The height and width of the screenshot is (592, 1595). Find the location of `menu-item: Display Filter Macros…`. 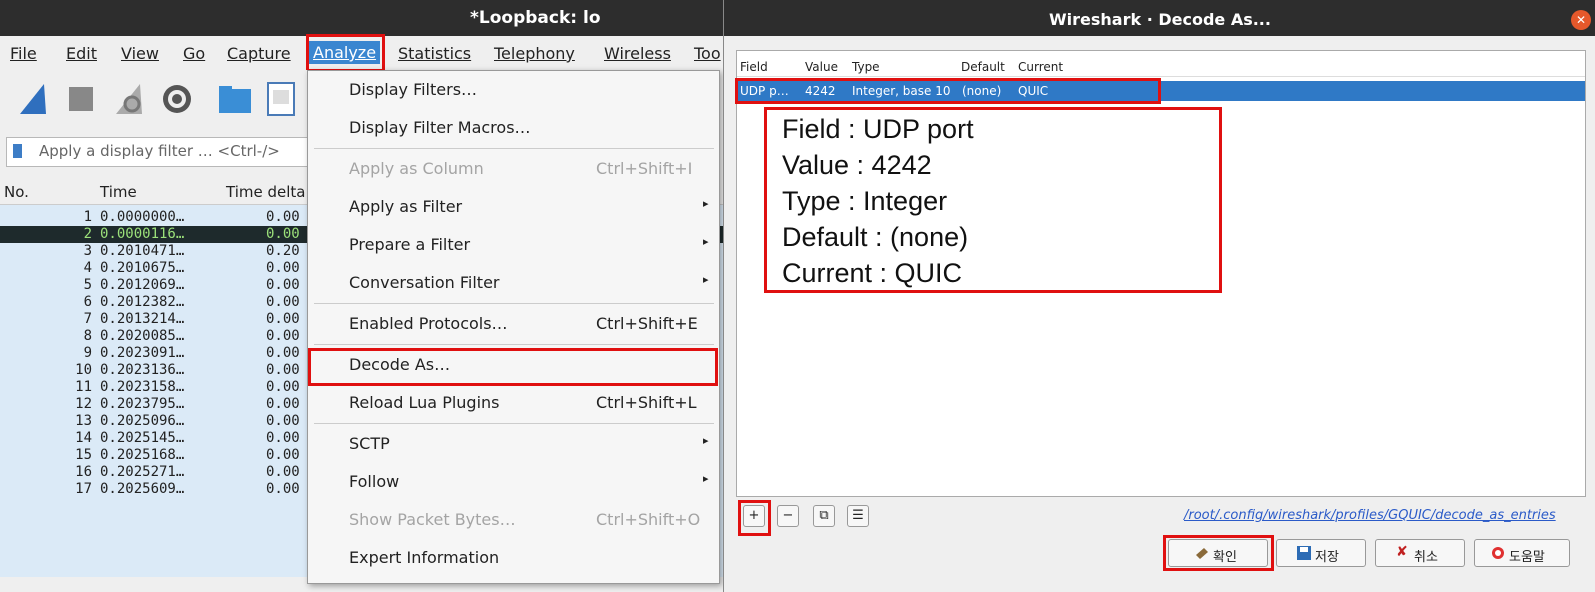

menu-item: Display Filter Macros… is located at coordinates (513, 128).